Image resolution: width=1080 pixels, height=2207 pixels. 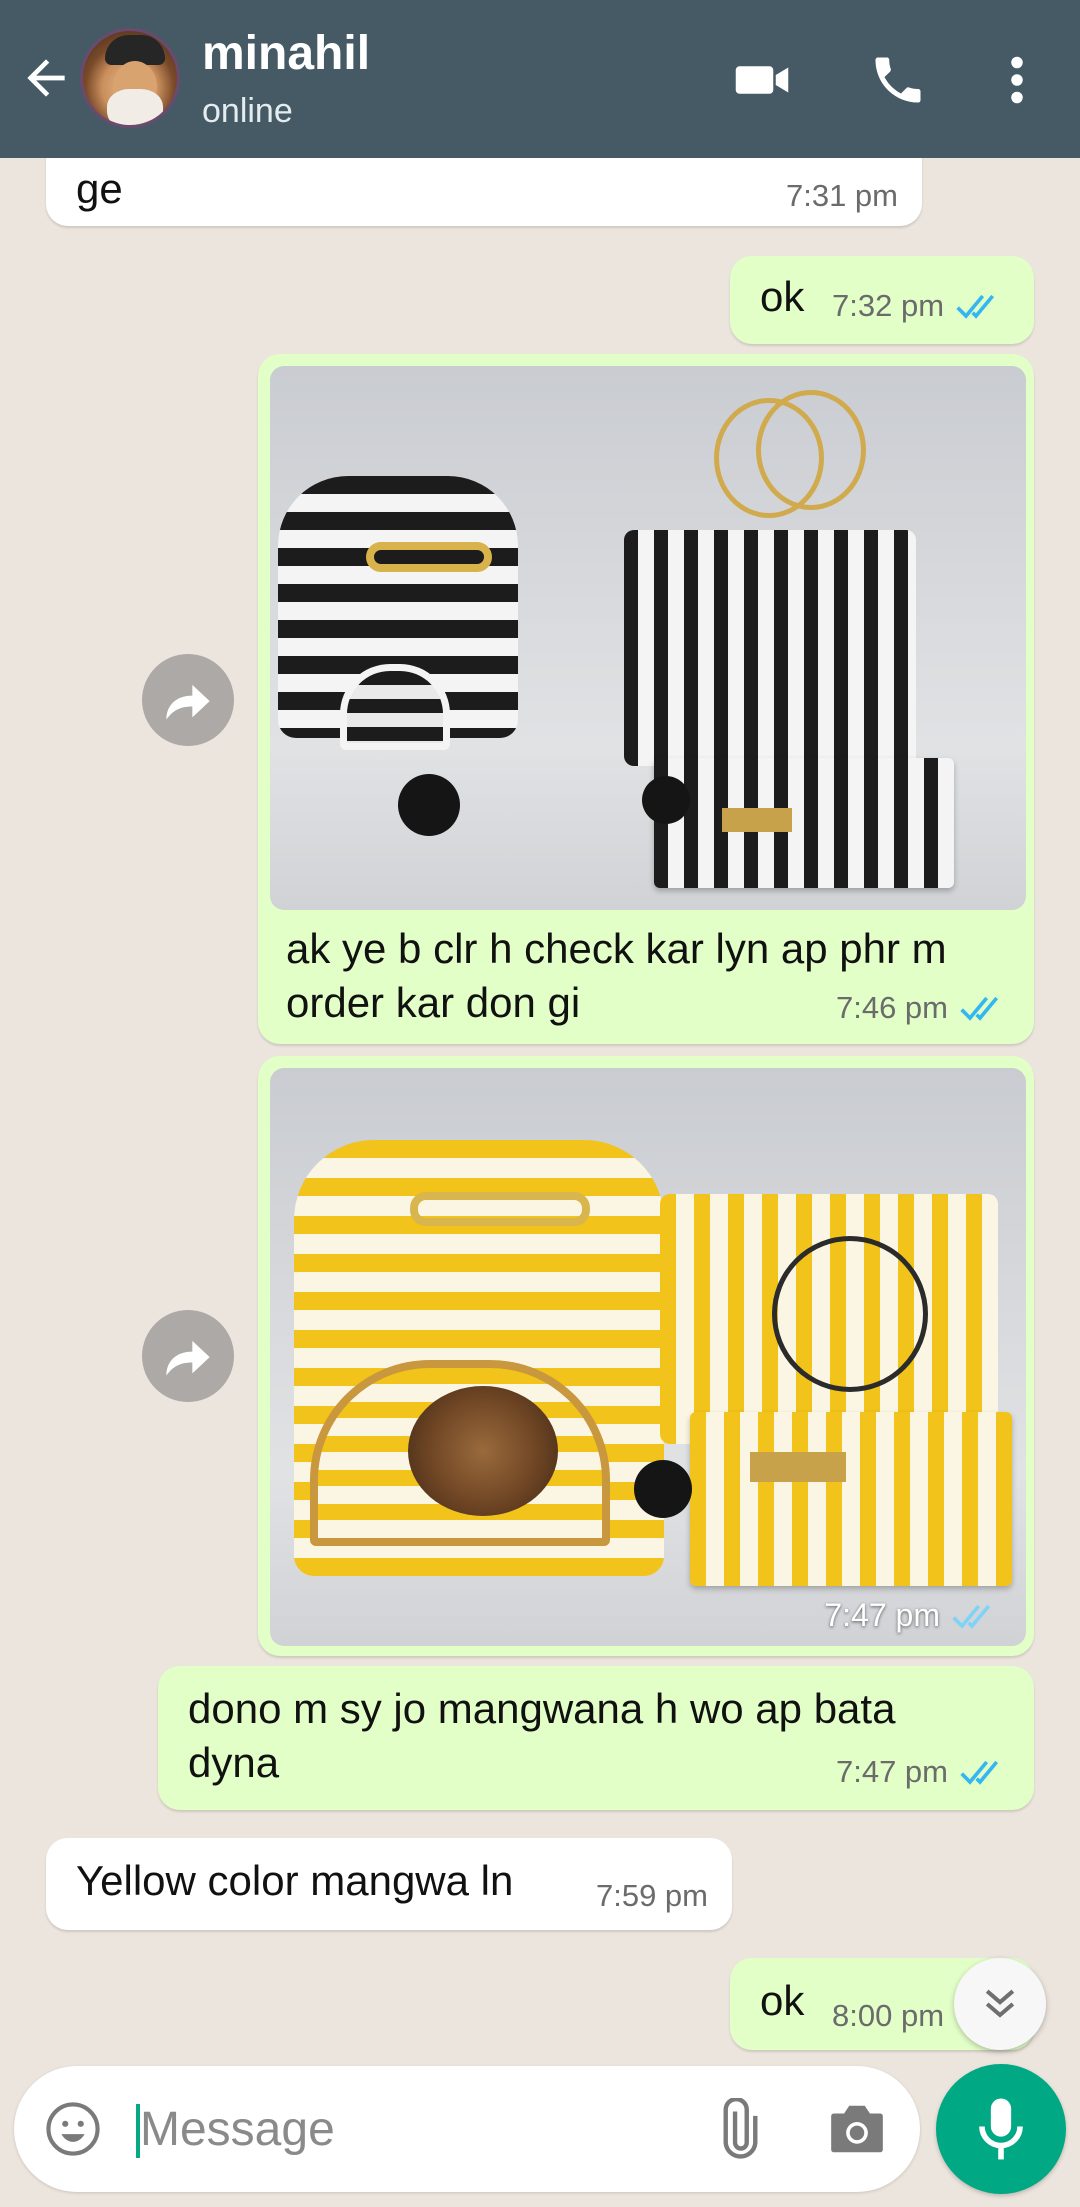 What do you see at coordinates (841, 195) in the screenshot?
I see `message-time: 7:31 pm` at bounding box center [841, 195].